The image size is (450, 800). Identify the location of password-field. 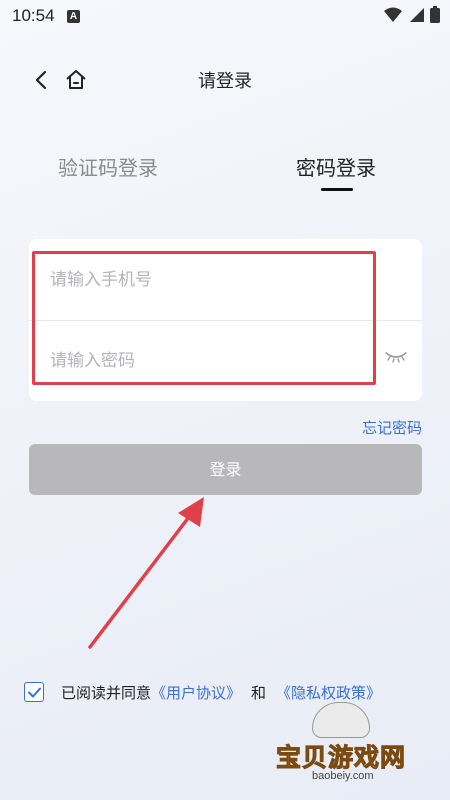
(225, 360).